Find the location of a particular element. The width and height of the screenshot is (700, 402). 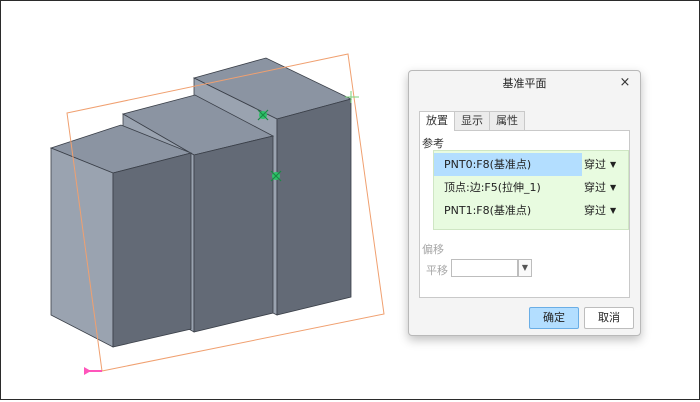

tab-display: 显示 is located at coordinates (472, 120).